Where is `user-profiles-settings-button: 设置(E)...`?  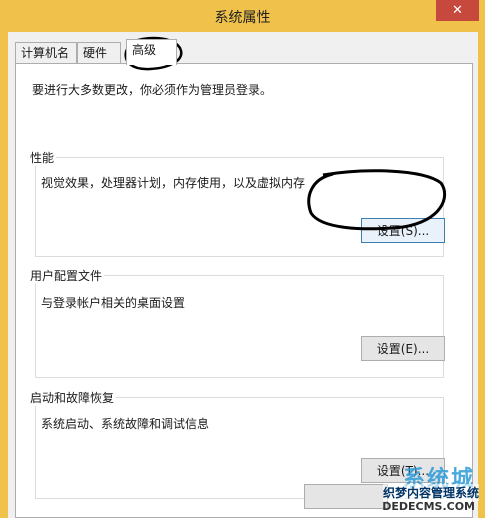
user-profiles-settings-button: 设置(E)... is located at coordinates (403, 348).